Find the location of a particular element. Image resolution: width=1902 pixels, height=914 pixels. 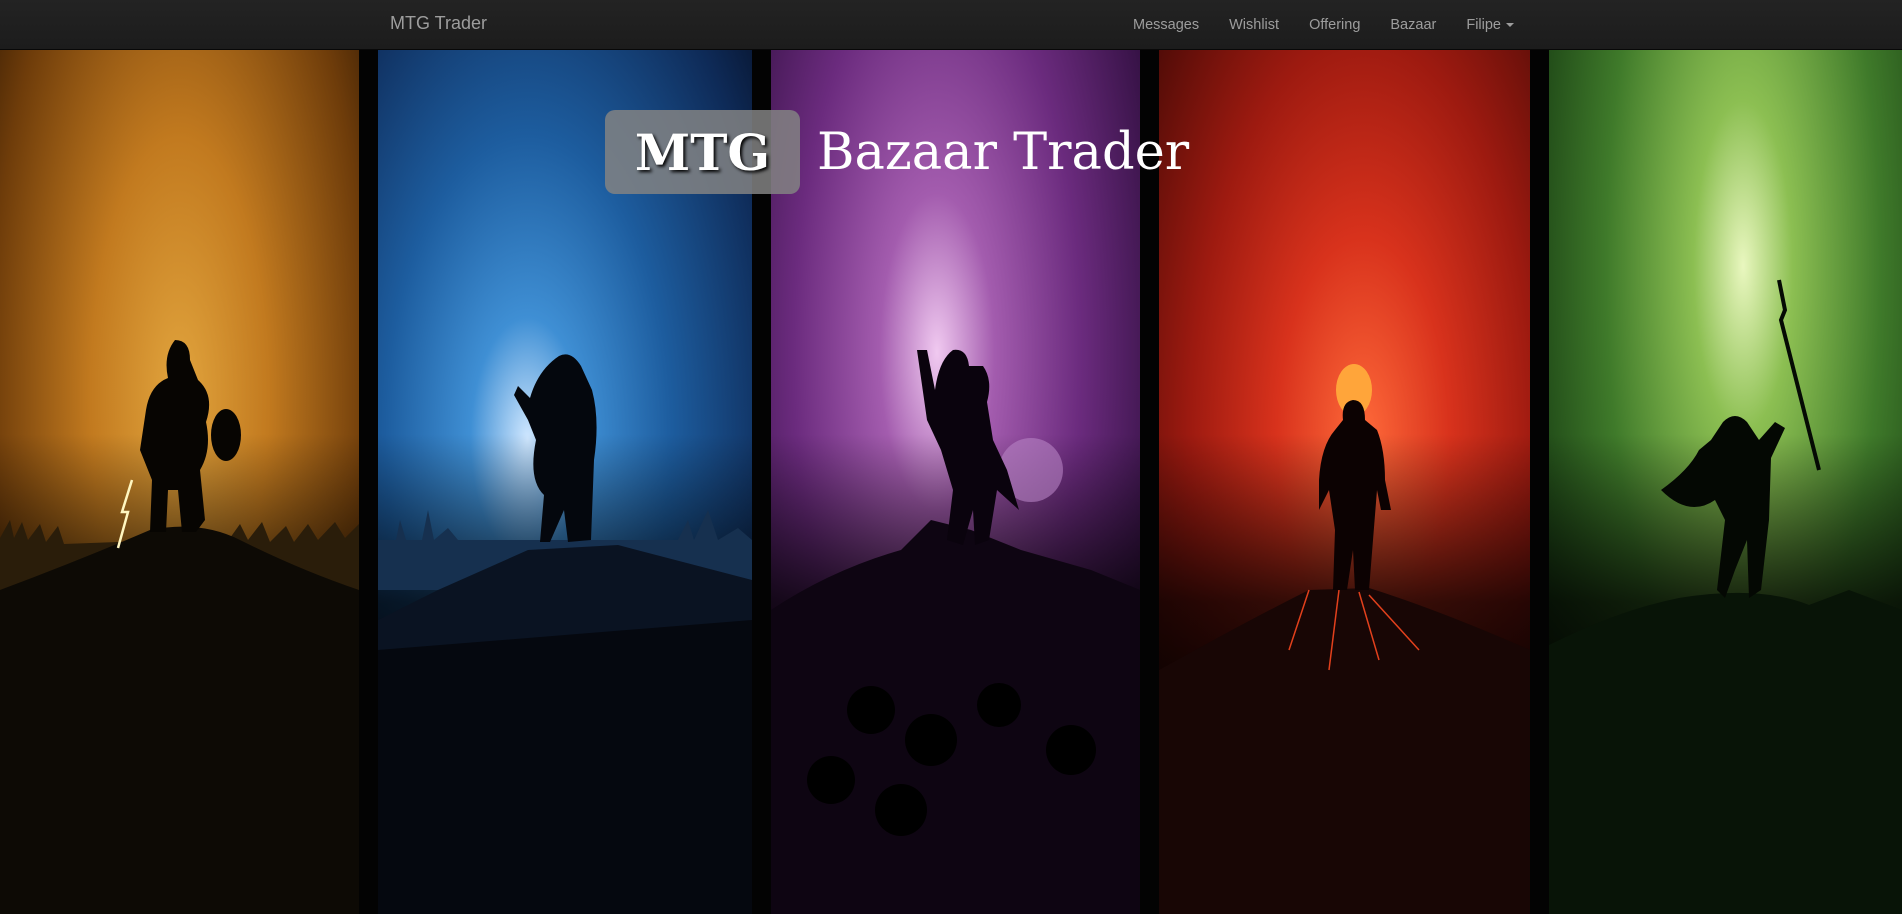

planeswalker-silhouette-red is located at coordinates (1344, 639).